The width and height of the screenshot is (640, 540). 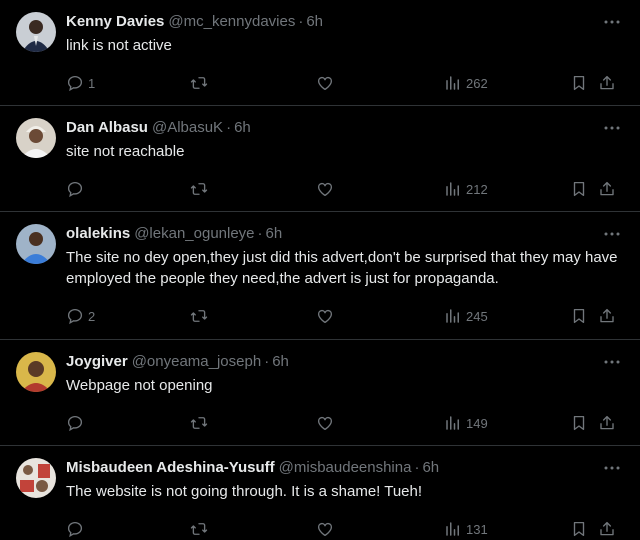 I want to click on action-bar: 149, so click(x=345, y=423).